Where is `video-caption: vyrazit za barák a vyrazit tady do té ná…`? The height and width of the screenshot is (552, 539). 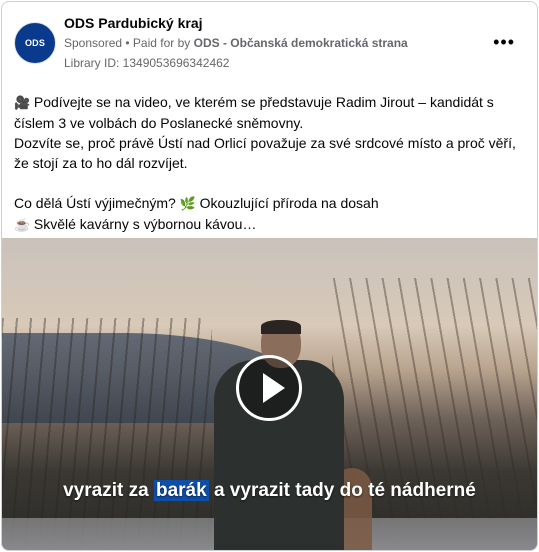 video-caption: vyrazit za barák a vyrazit tady do té ná… is located at coordinates (269, 491).